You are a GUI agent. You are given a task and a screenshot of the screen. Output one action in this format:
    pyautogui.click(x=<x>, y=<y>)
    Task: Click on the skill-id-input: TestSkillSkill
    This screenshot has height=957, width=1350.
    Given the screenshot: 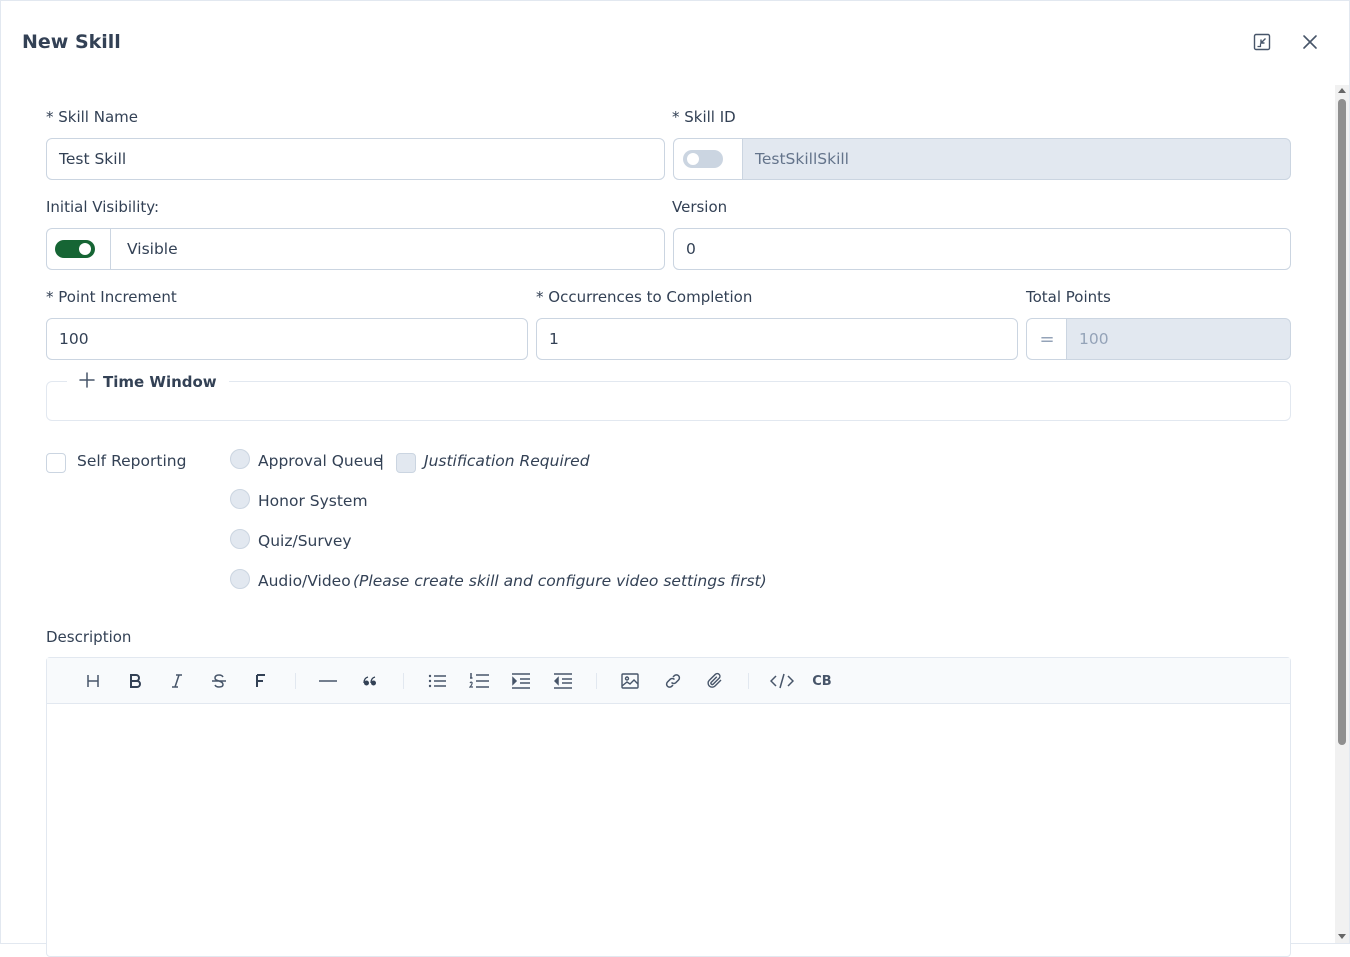 What is the action you would take?
    pyautogui.click(x=1016, y=159)
    